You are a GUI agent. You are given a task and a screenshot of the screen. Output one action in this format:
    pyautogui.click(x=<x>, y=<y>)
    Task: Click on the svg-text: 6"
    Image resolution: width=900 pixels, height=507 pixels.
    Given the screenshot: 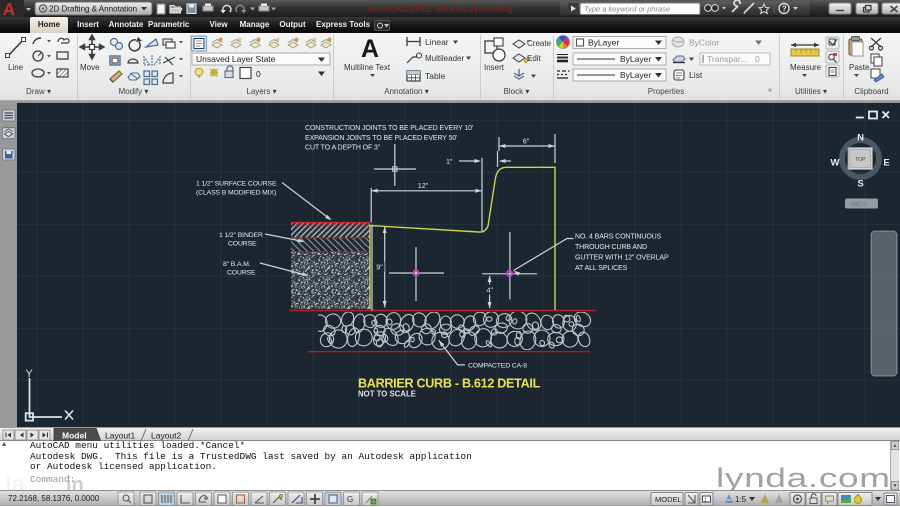 What is the action you would take?
    pyautogui.click(x=526, y=141)
    